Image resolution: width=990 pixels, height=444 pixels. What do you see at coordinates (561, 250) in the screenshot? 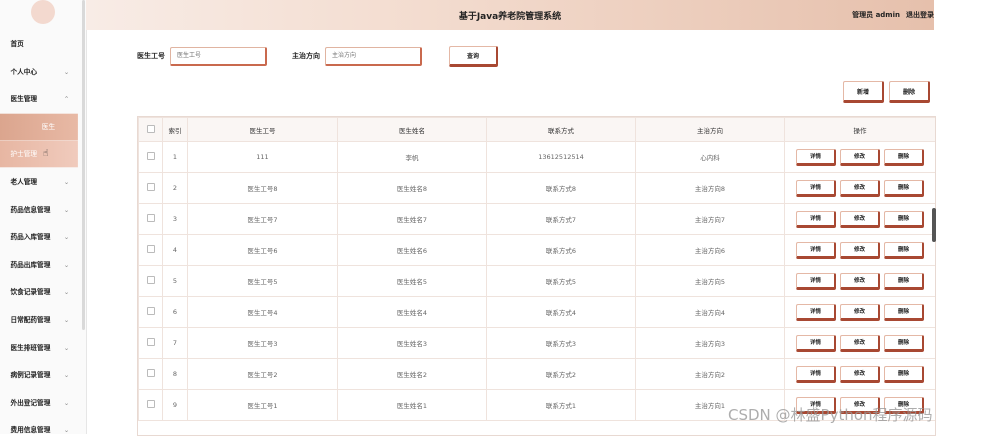
I see `cell-contact: 联系方式6` at bounding box center [561, 250].